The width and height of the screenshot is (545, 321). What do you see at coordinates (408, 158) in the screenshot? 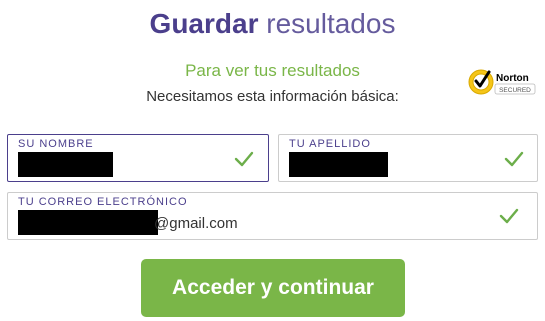
I see `last-name-field: TU APELLIDO` at bounding box center [408, 158].